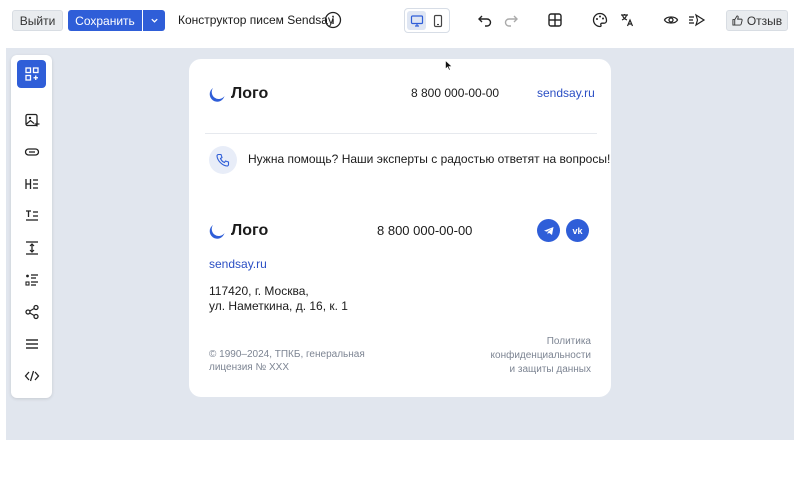 The height and width of the screenshot is (496, 800). Describe the element at coordinates (249, 367) in the screenshot. I see `copyright-line-2: лицензия № XXX` at that location.